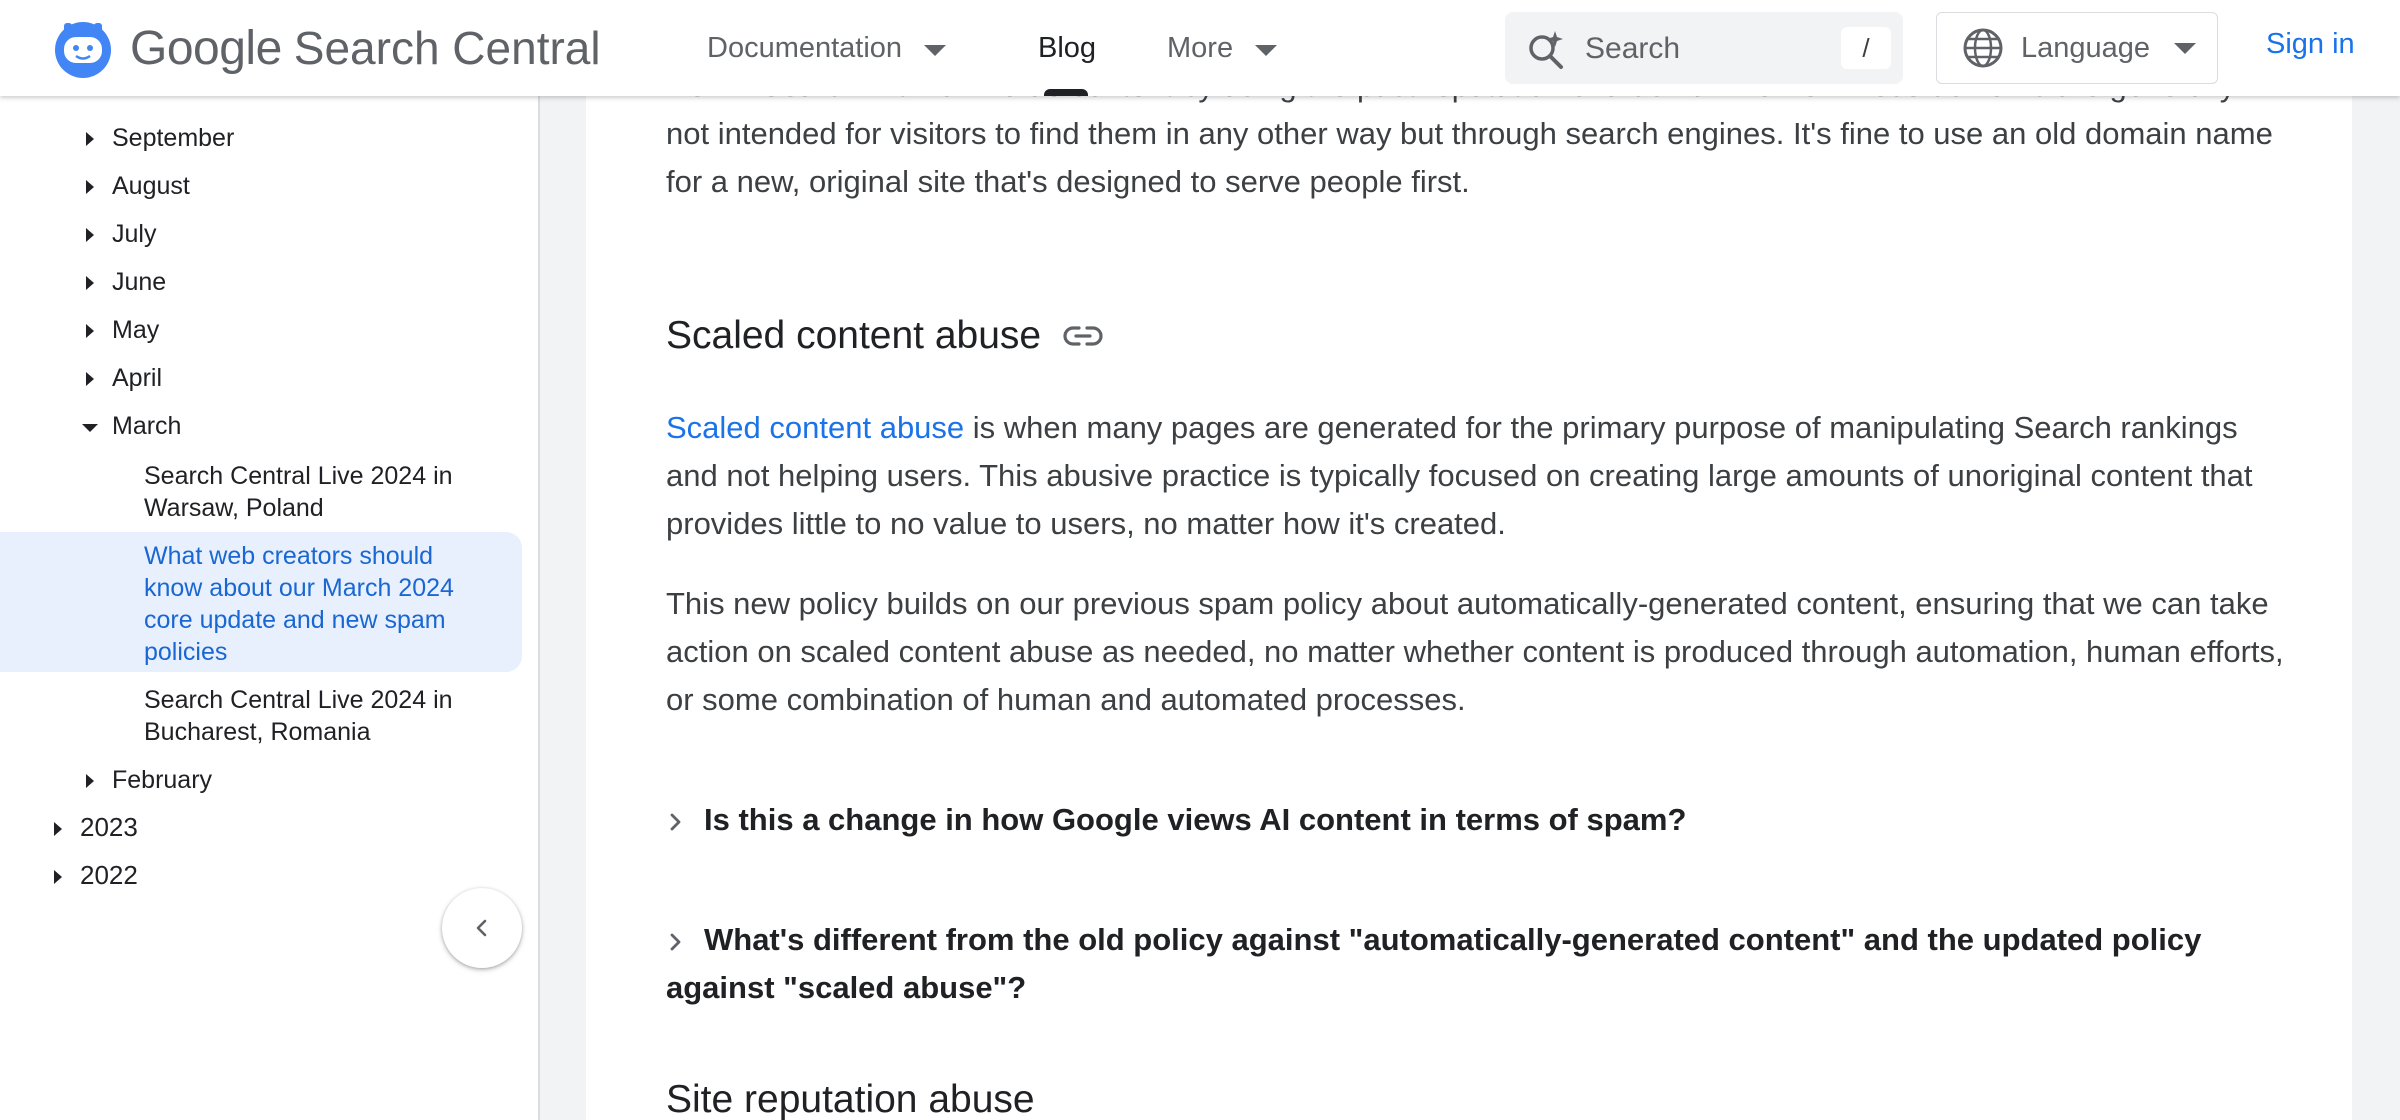 This screenshot has height=1120, width=2400. I want to click on sidebar-item-label: March, so click(147, 426).